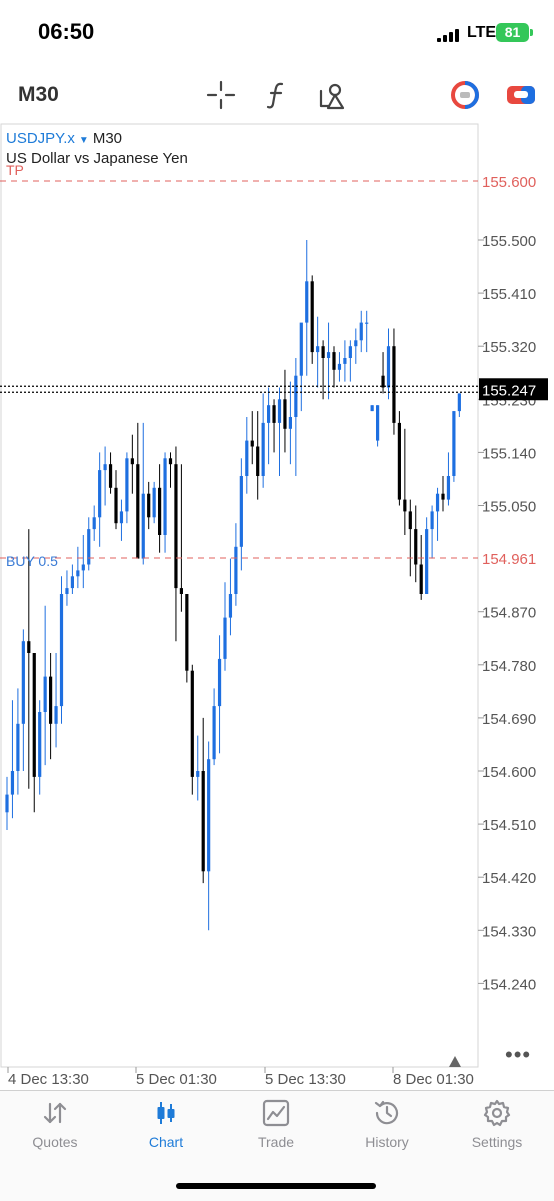 Image resolution: width=554 pixels, height=1201 pixels. I want to click on symbol-timeframe: M30, so click(107, 138).